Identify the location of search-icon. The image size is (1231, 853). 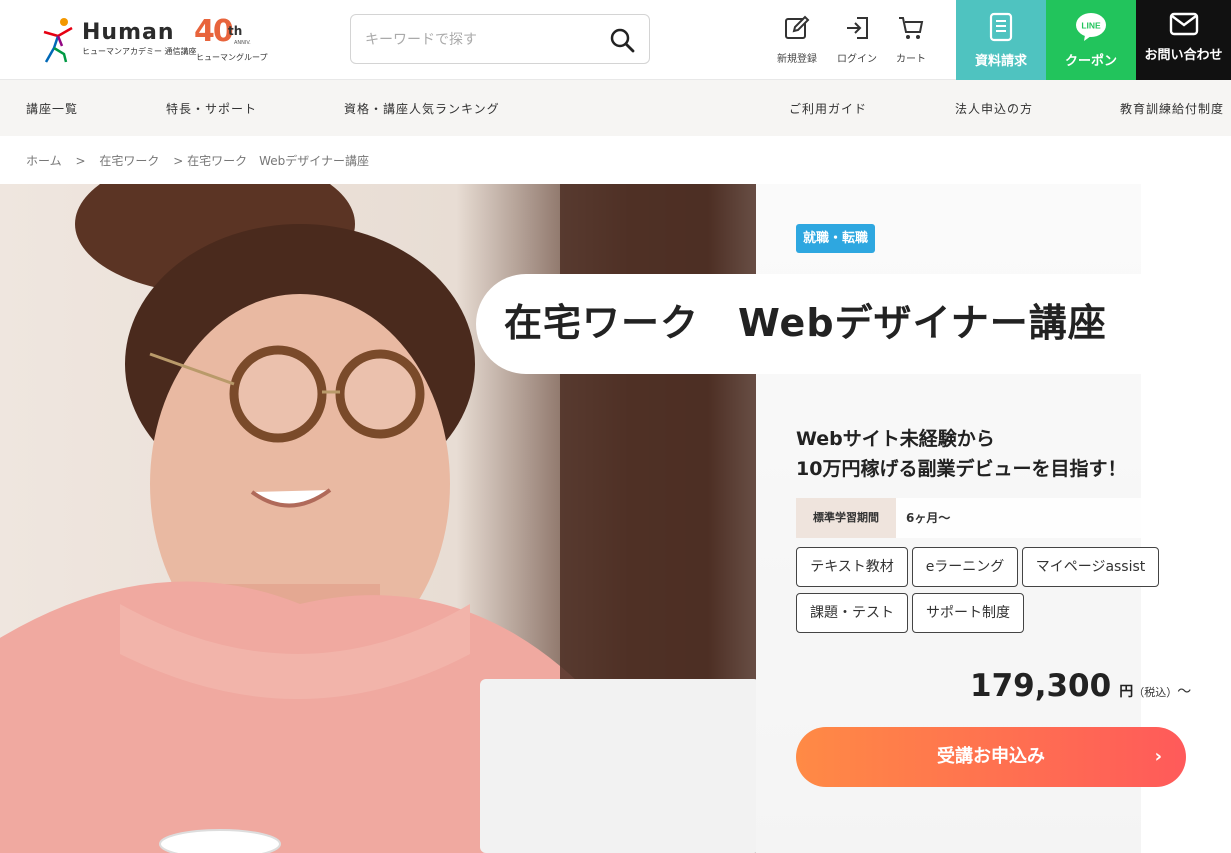
(622, 40).